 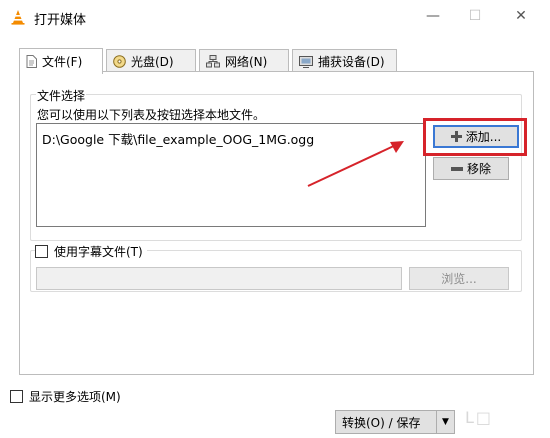 What do you see at coordinates (41, 251) in the screenshot?
I see `subtitle-checkbox` at bounding box center [41, 251].